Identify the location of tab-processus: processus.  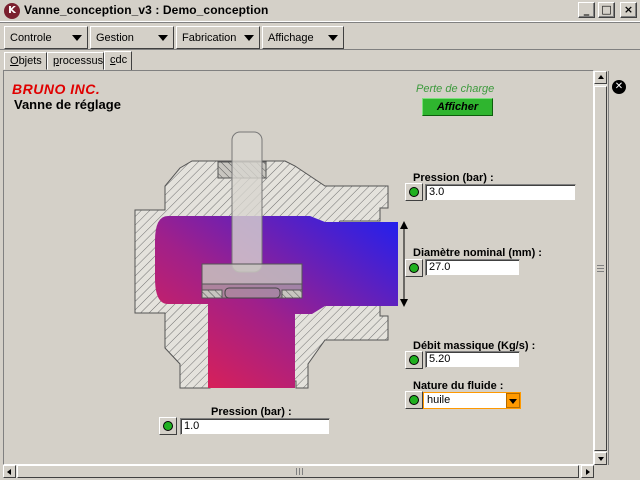
(75, 61).